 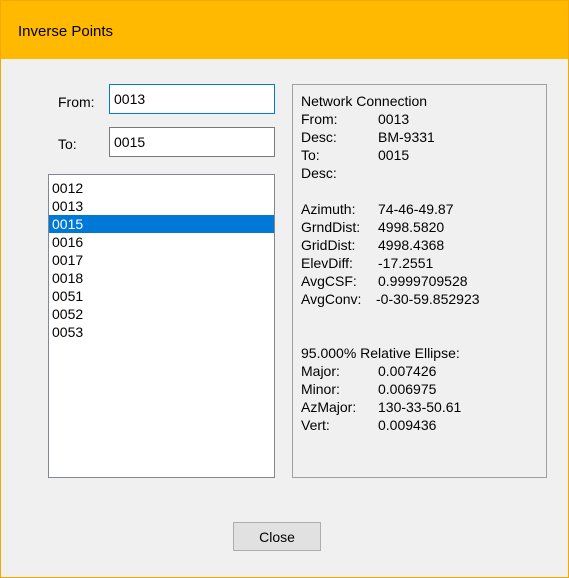 What do you see at coordinates (329, 407) in the screenshot?
I see `azmajor-key: AzMajor:` at bounding box center [329, 407].